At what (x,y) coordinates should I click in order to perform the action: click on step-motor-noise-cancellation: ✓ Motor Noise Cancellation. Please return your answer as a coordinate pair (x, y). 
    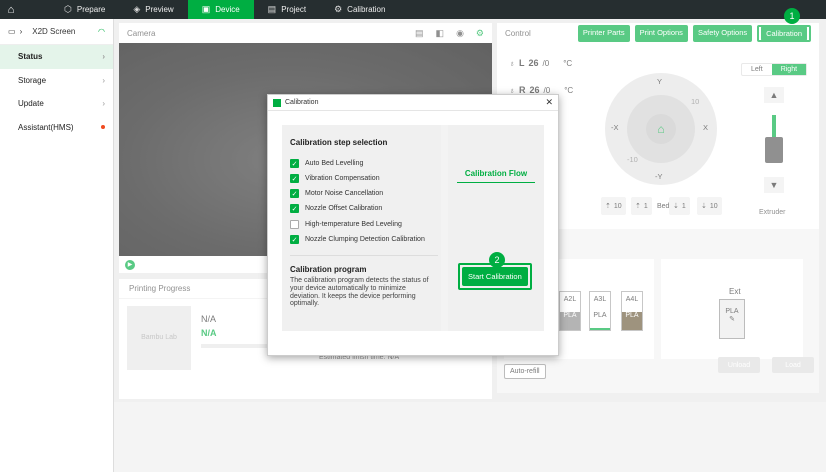
    Looking at the image, I should click on (336, 193).